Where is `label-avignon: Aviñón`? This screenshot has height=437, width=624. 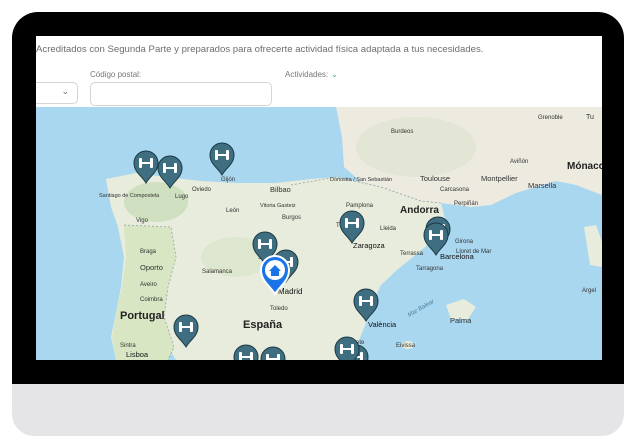
label-avignon: Aviñón is located at coordinates (519, 162).